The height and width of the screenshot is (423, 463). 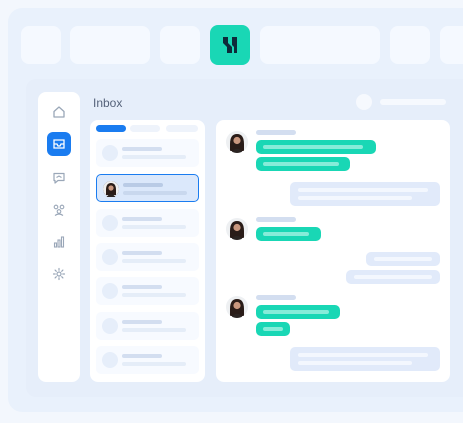 I want to click on brand-logo, so click(x=230, y=45).